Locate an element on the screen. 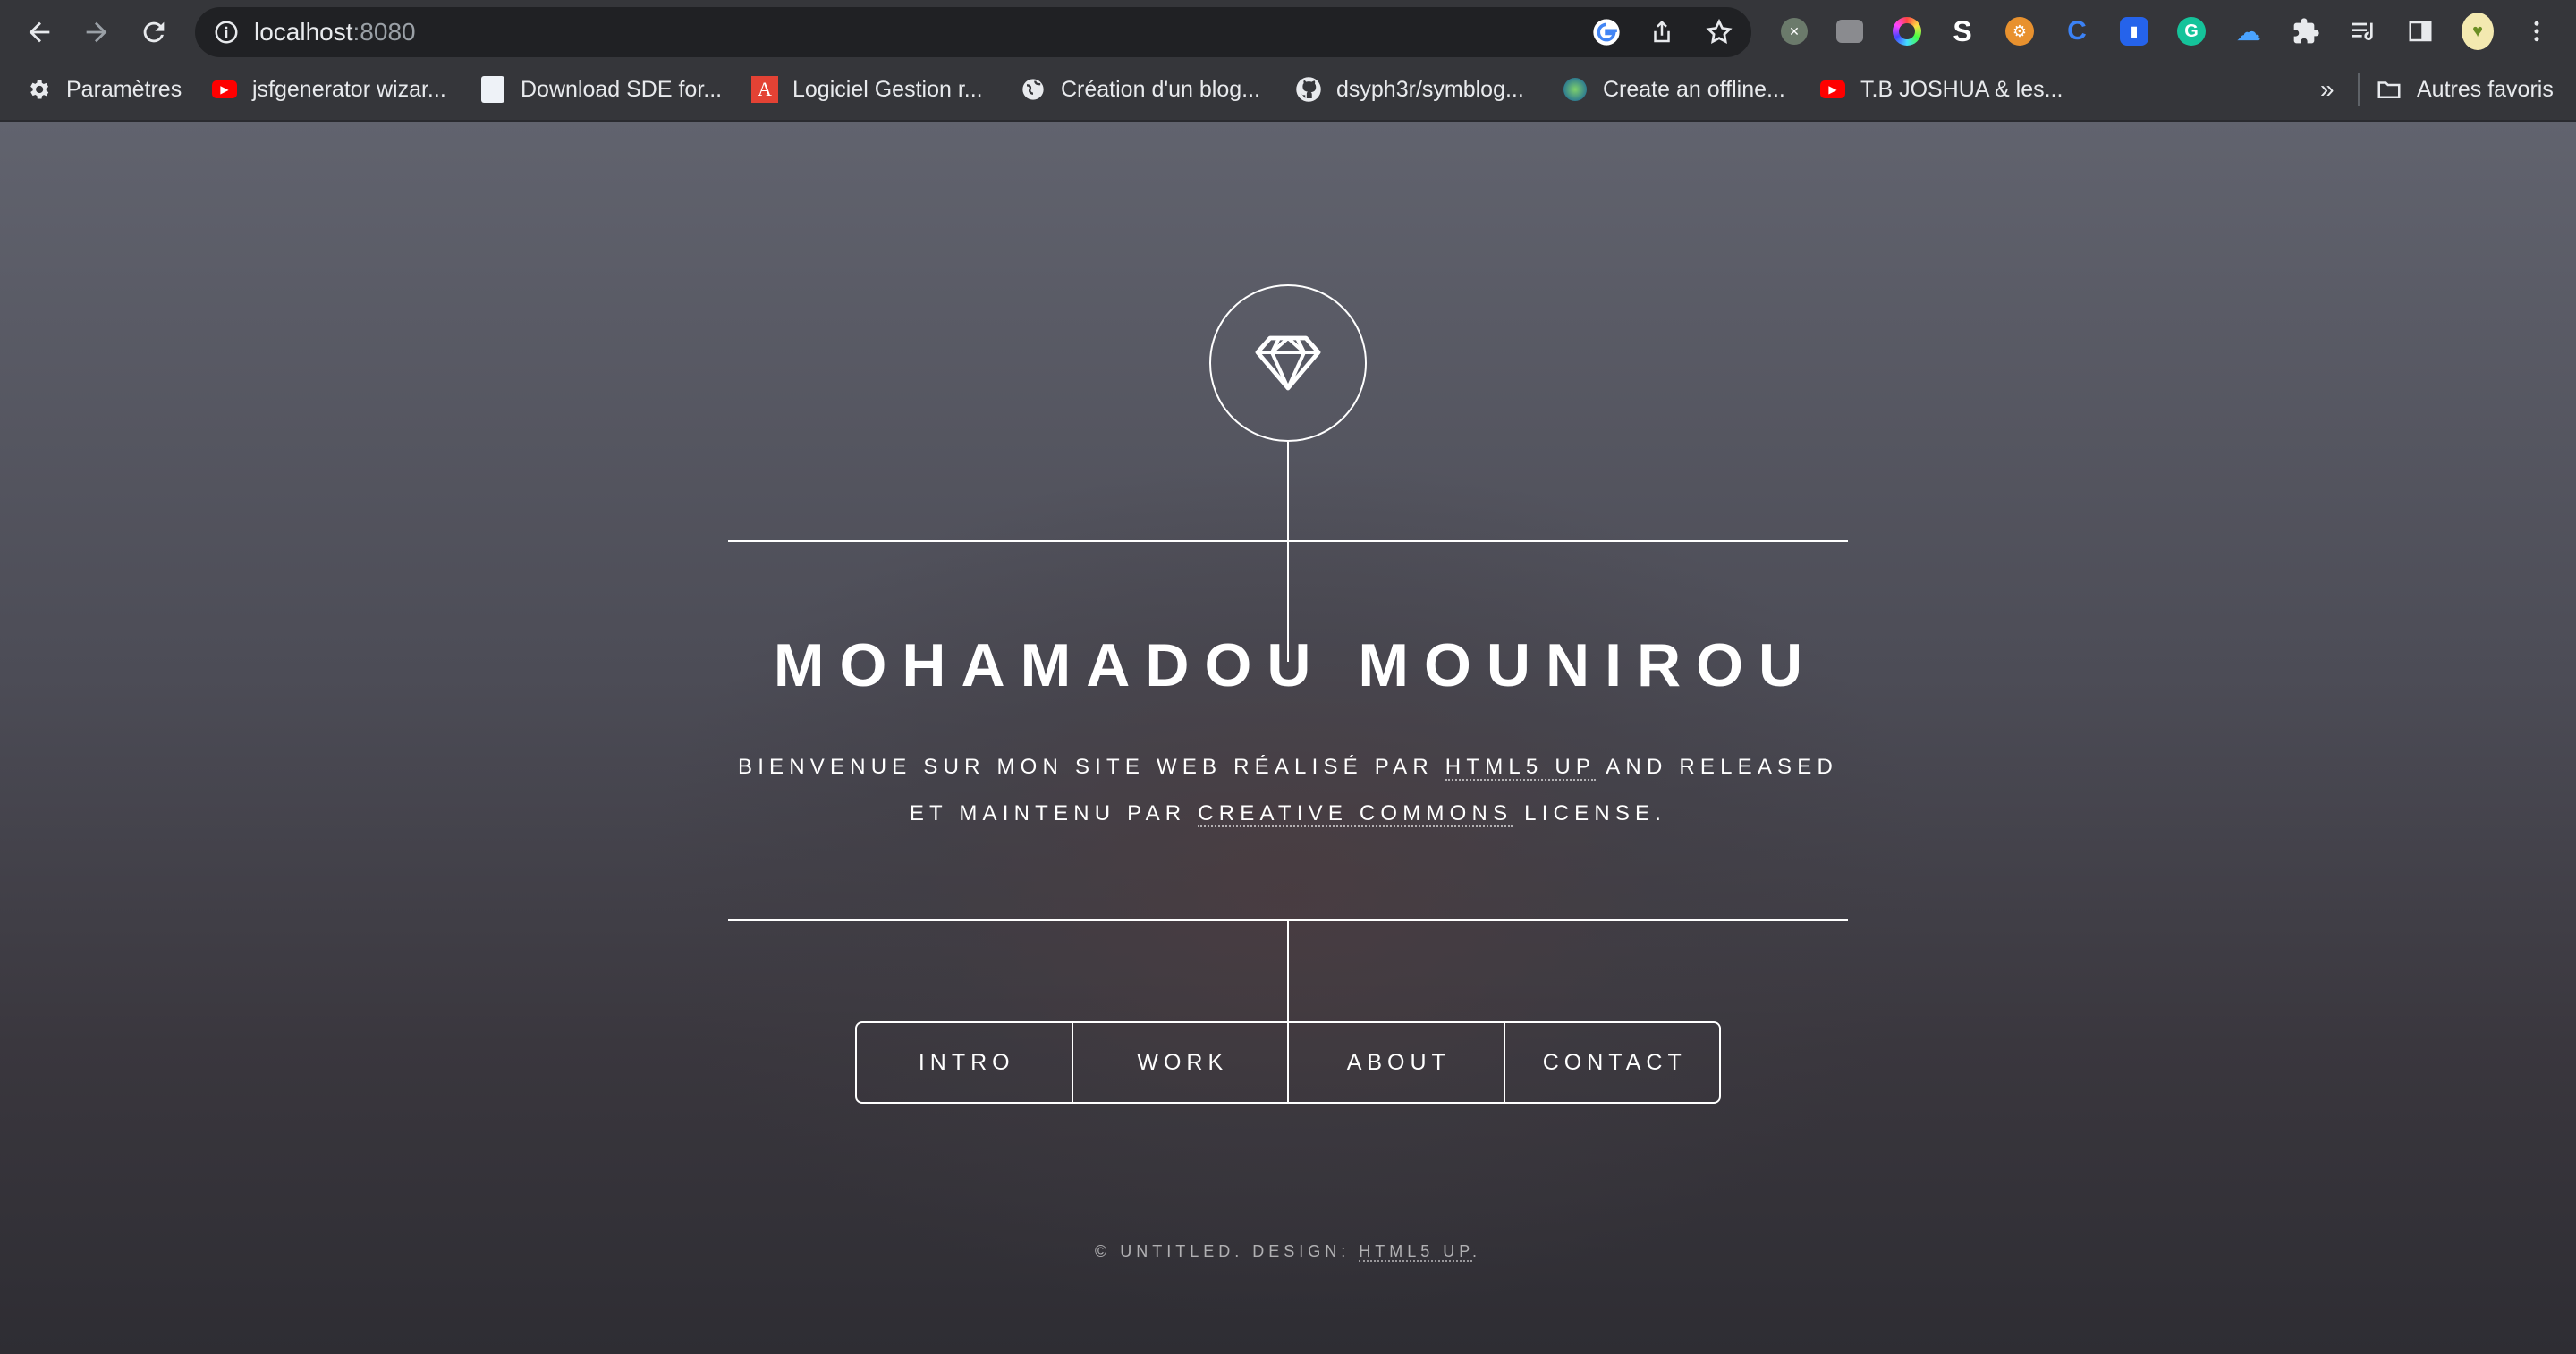 This screenshot has width=2576, height=1354. forward-button is located at coordinates (96, 32).